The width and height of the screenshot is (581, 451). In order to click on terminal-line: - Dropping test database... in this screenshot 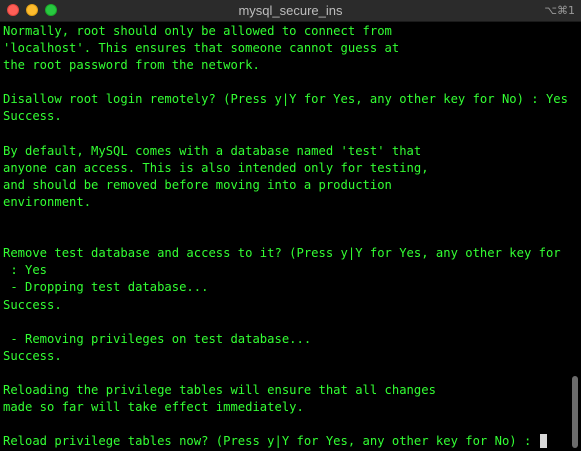, I will do `click(106, 287)`.